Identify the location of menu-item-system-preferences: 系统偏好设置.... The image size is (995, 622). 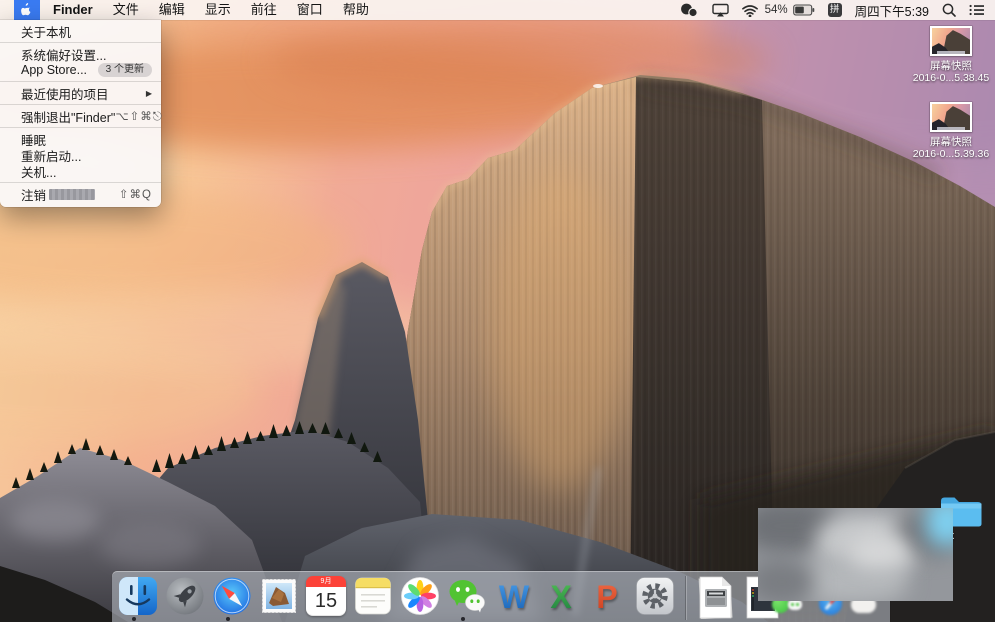
(80, 54).